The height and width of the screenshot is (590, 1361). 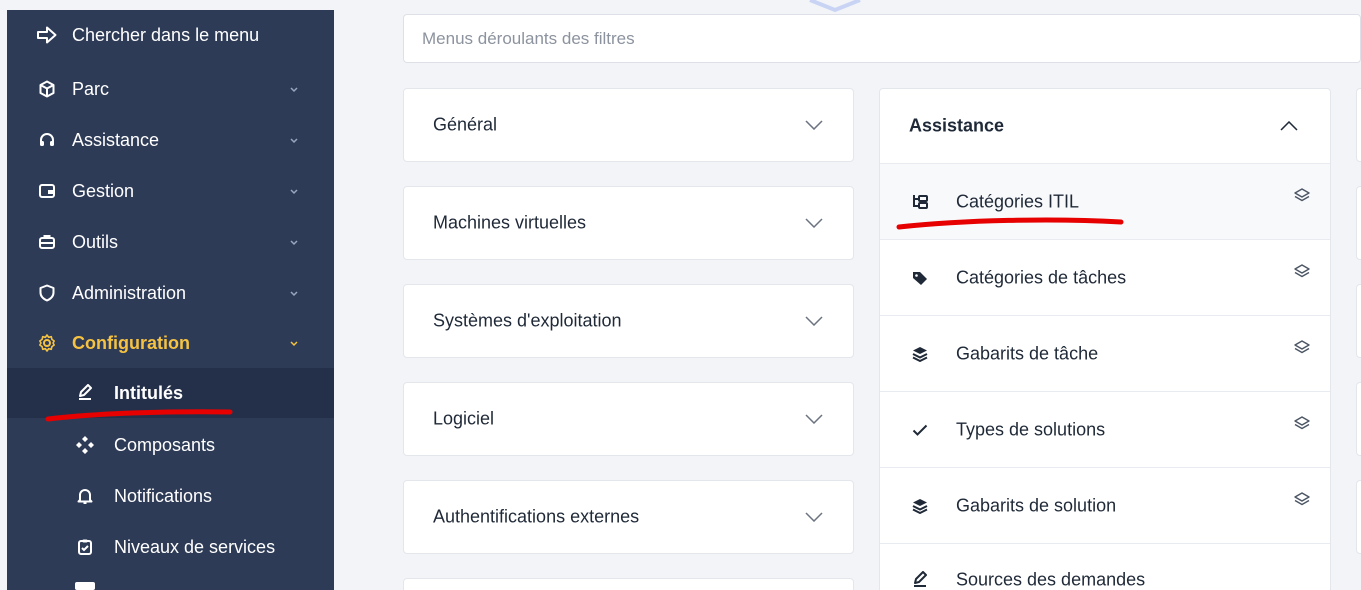 What do you see at coordinates (536, 516) in the screenshot?
I see `accordion-title: Authentifications externes` at bounding box center [536, 516].